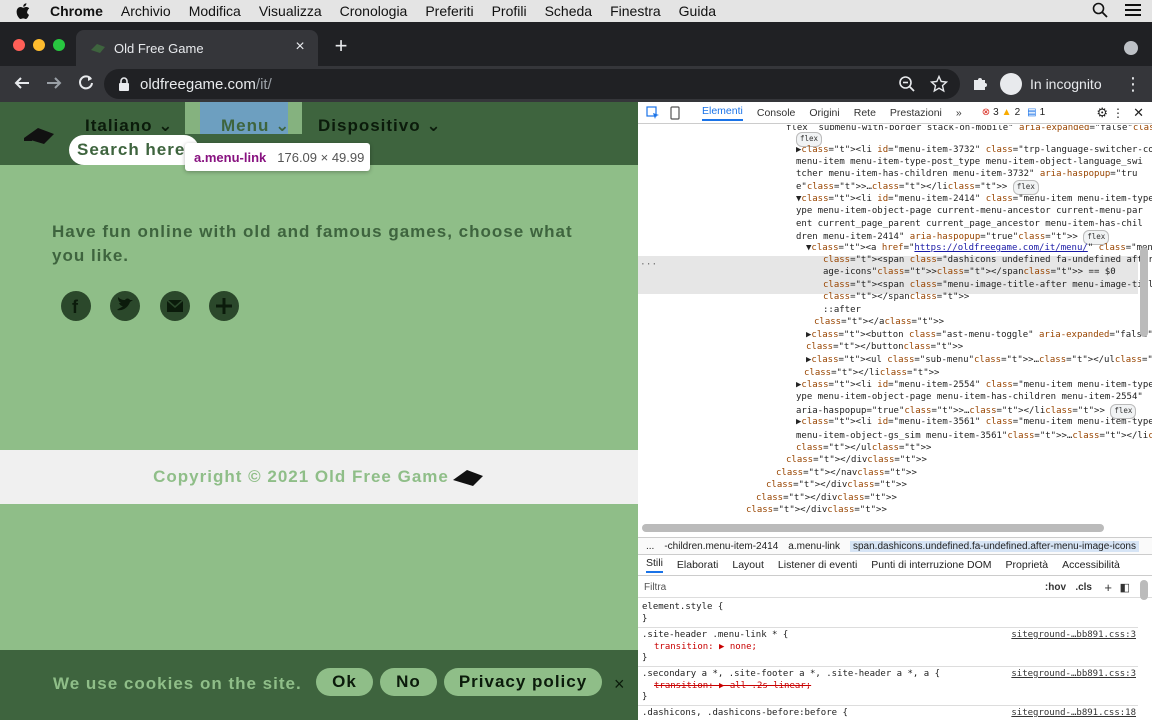  What do you see at coordinates (916, 113) in the screenshot?
I see `tab-prestazioni: Prestazioni` at bounding box center [916, 113].